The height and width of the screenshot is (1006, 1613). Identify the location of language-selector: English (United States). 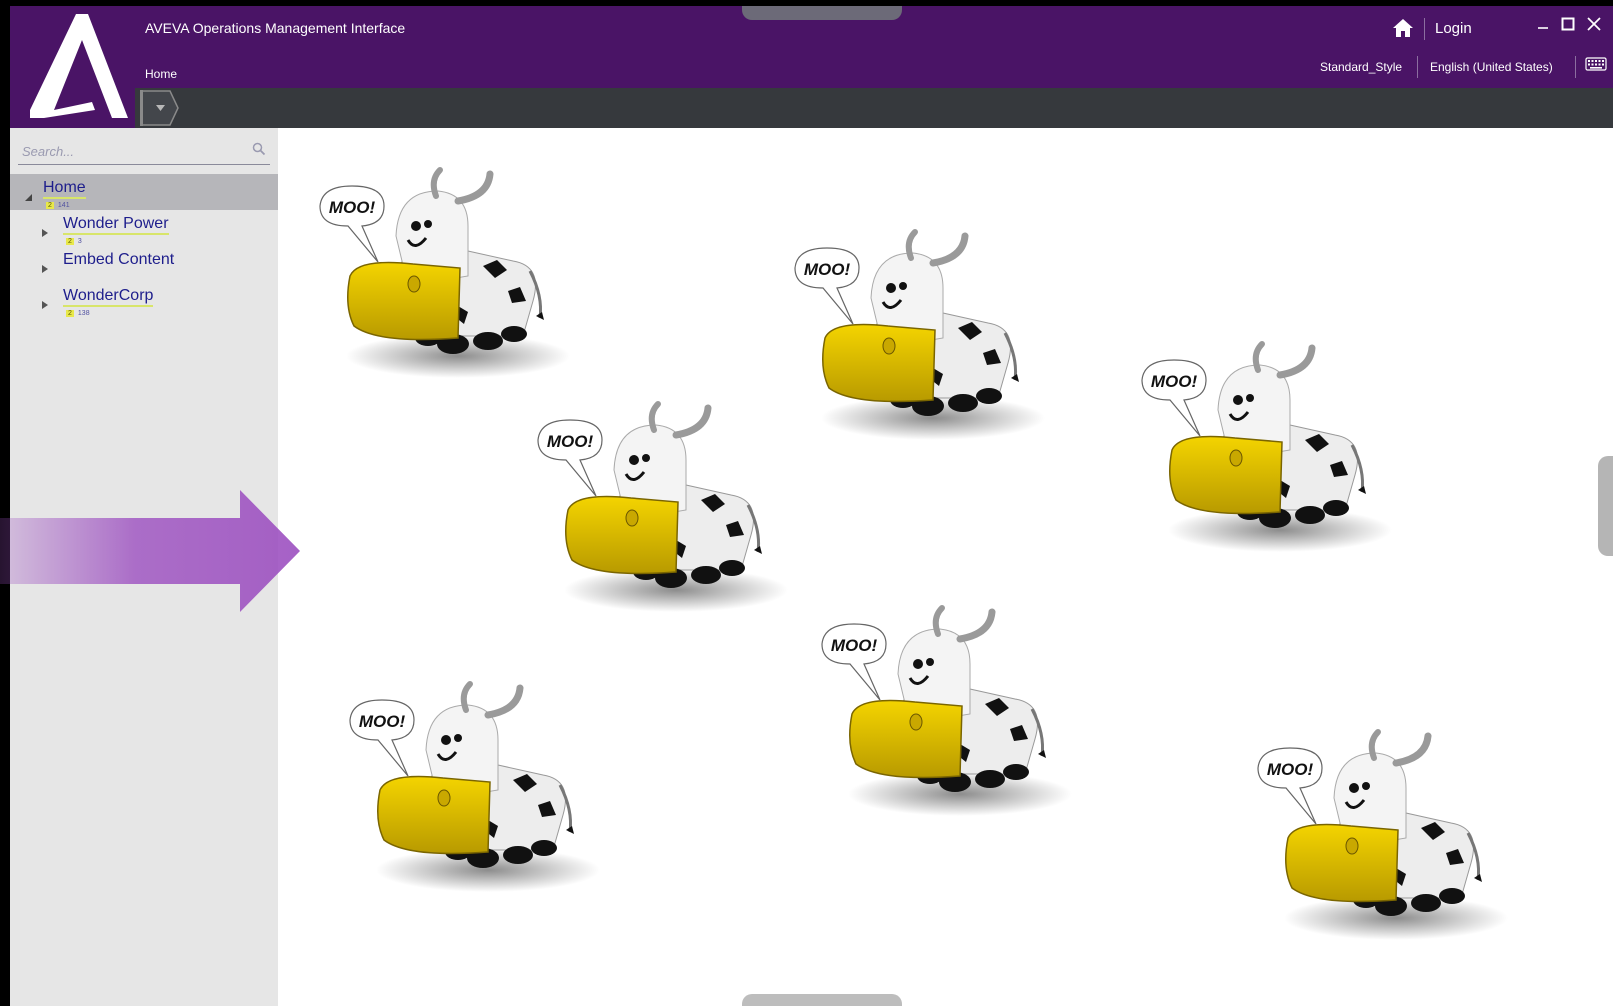
(1491, 67).